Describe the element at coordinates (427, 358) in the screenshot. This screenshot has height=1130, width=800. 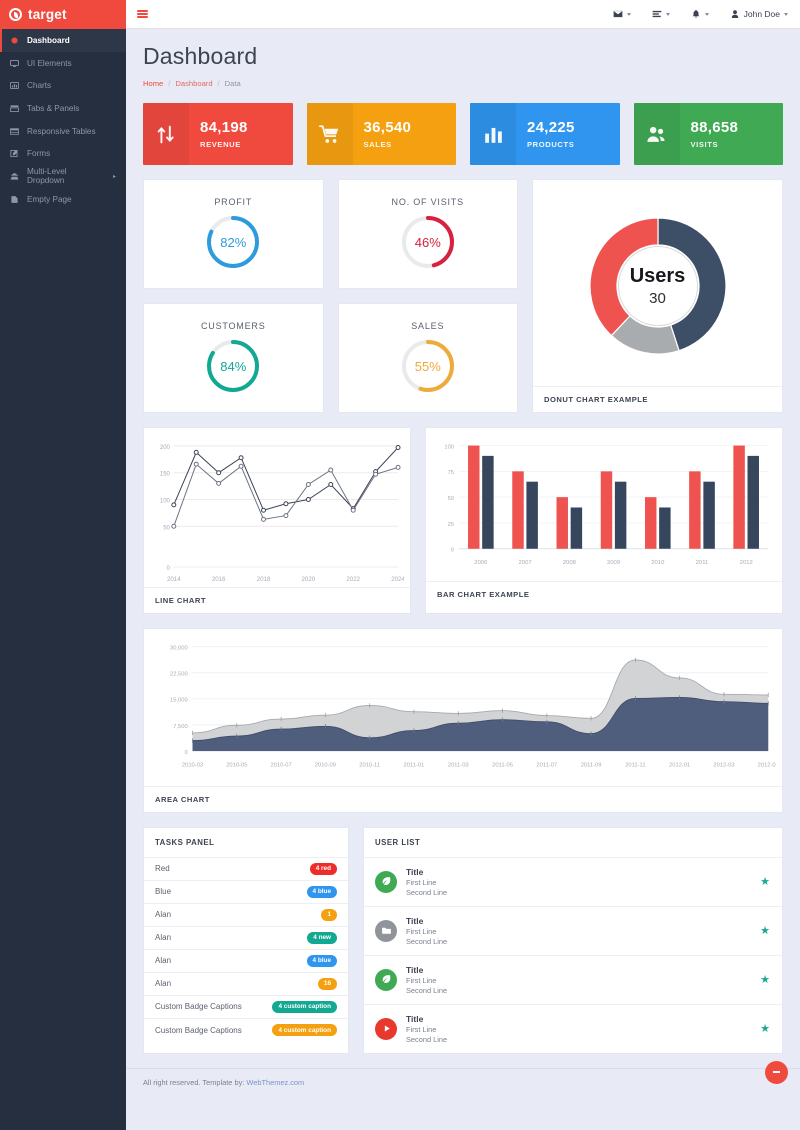
I see `gauge-card-sales: SALES 55%` at that location.